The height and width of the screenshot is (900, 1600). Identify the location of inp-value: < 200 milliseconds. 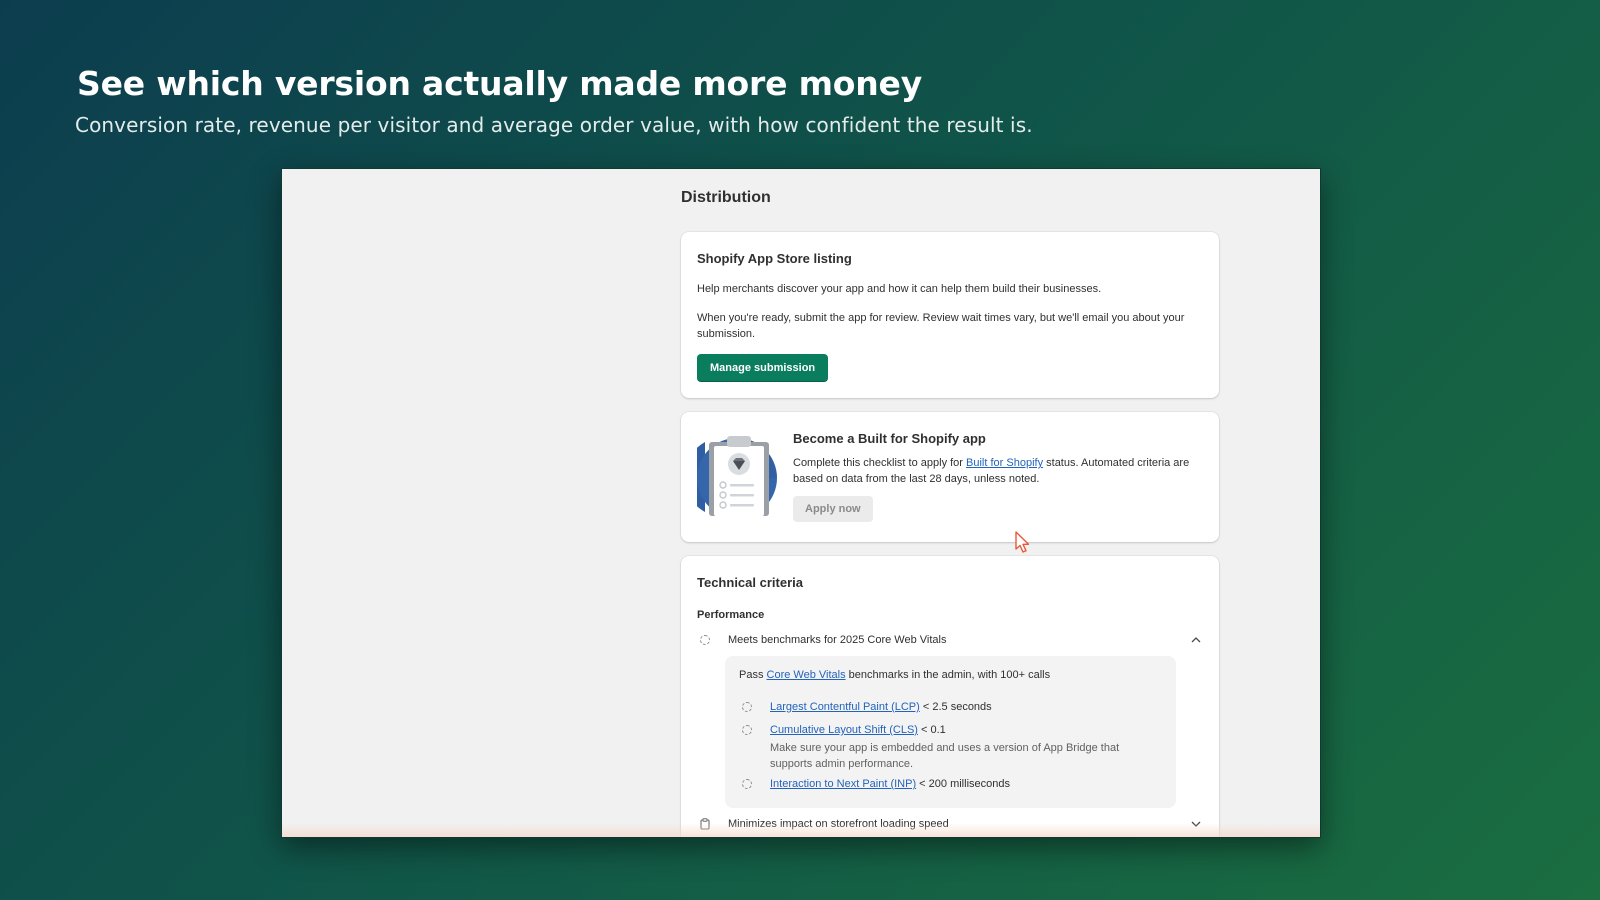
(963, 784).